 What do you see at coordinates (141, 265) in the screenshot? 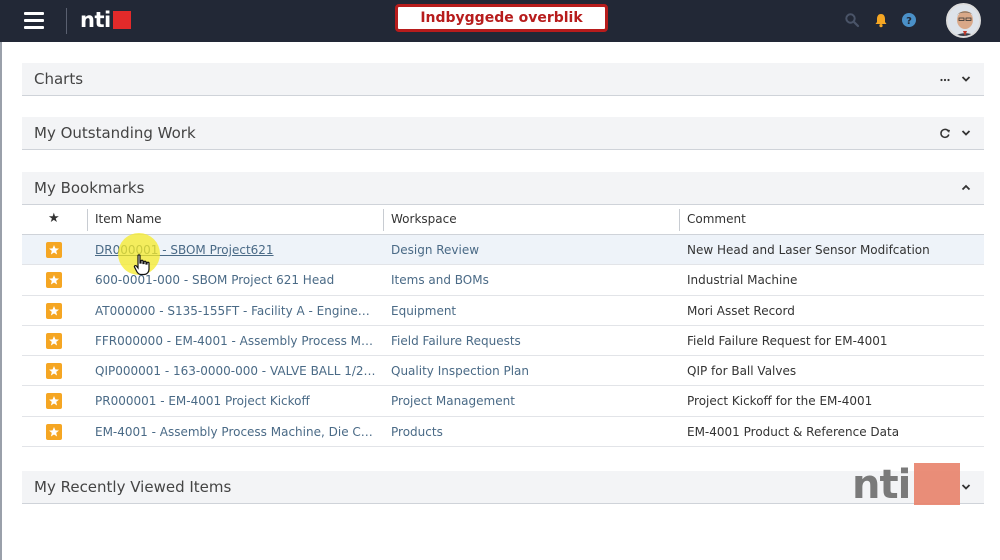
I see `hand-cursor-icon` at bounding box center [141, 265].